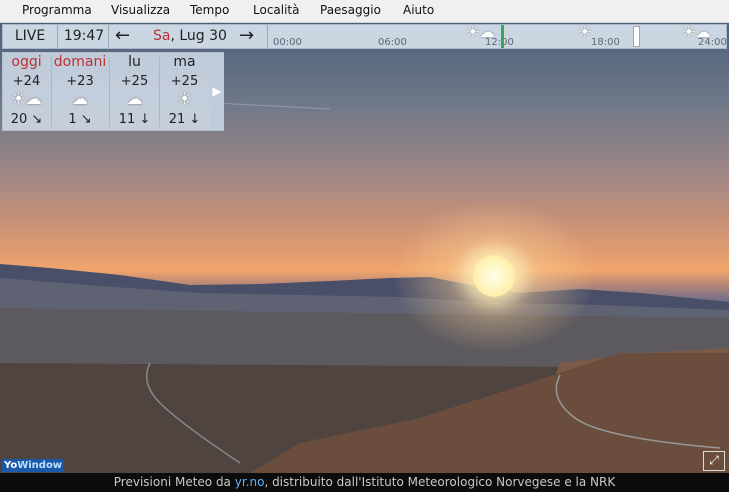 The image size is (729, 492). Describe the element at coordinates (502, 36) in the screenshot. I see `now-marker` at that location.